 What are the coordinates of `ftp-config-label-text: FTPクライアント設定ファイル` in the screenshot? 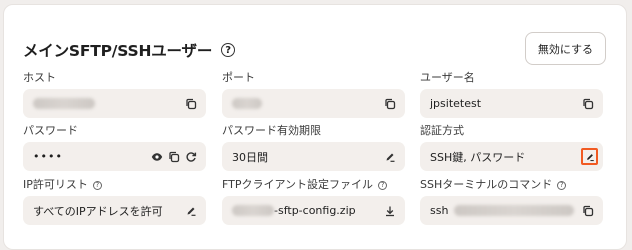 It's located at (298, 184).